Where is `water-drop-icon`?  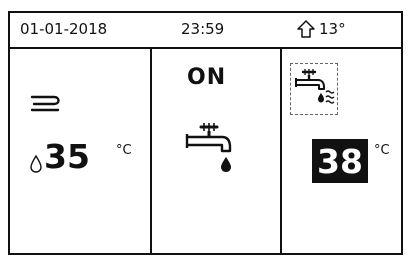 water-drop-icon is located at coordinates (36, 164).